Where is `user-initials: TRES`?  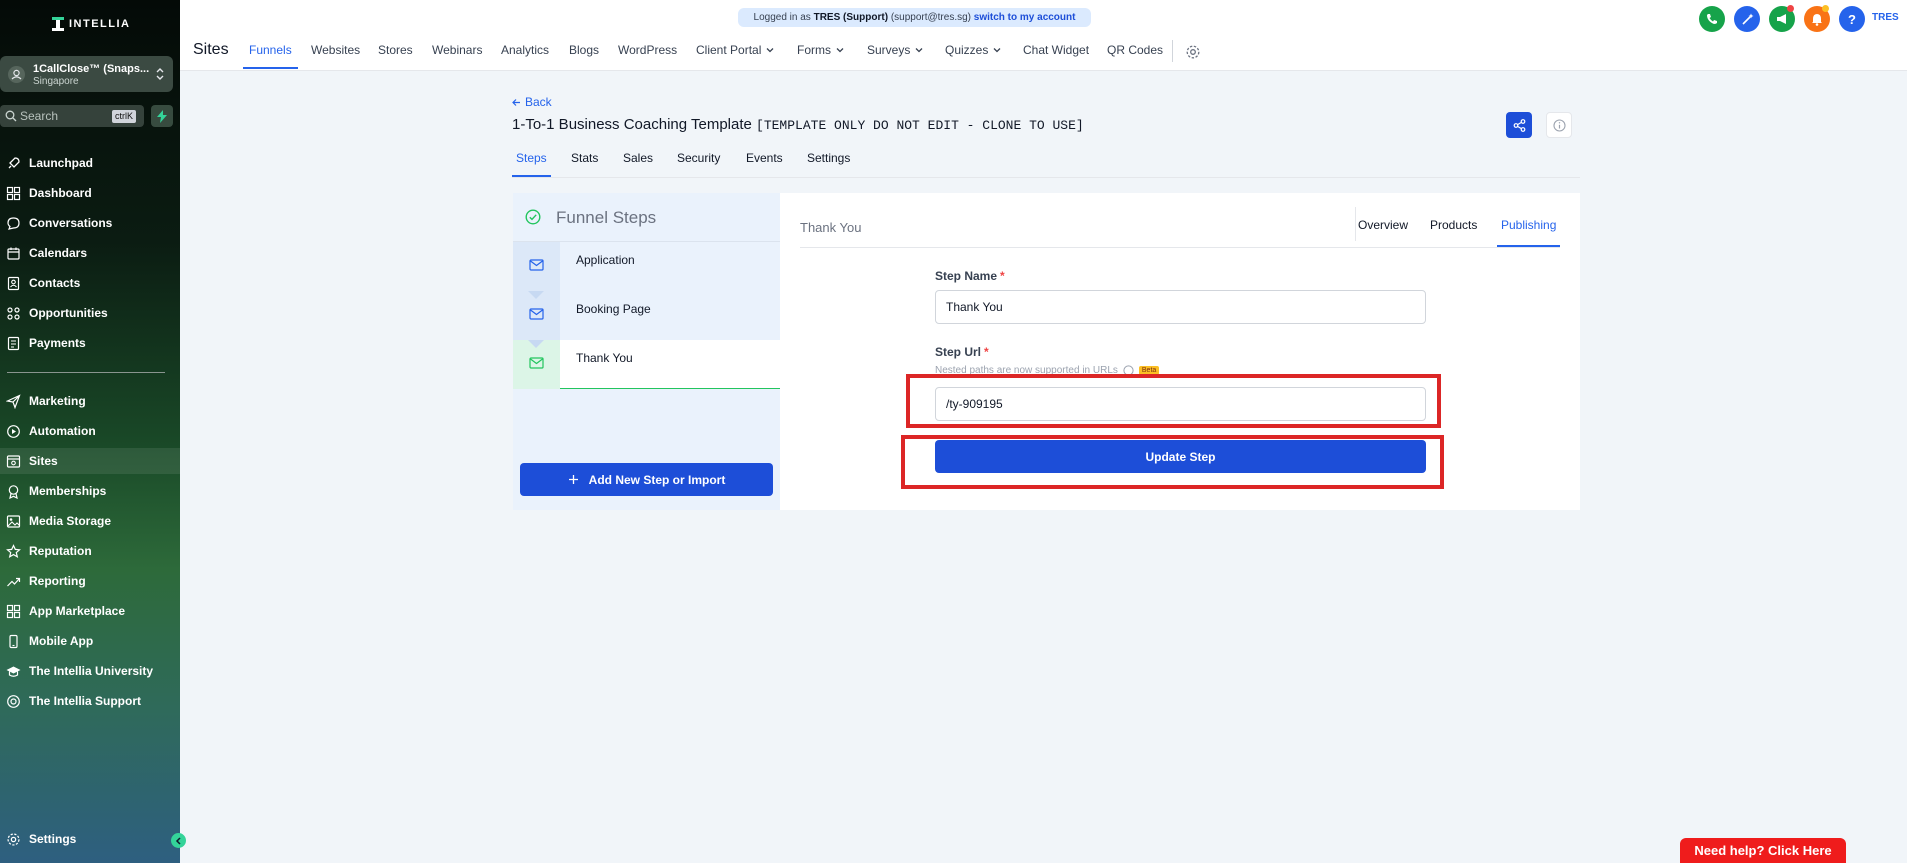 user-initials: TRES is located at coordinates (1885, 17).